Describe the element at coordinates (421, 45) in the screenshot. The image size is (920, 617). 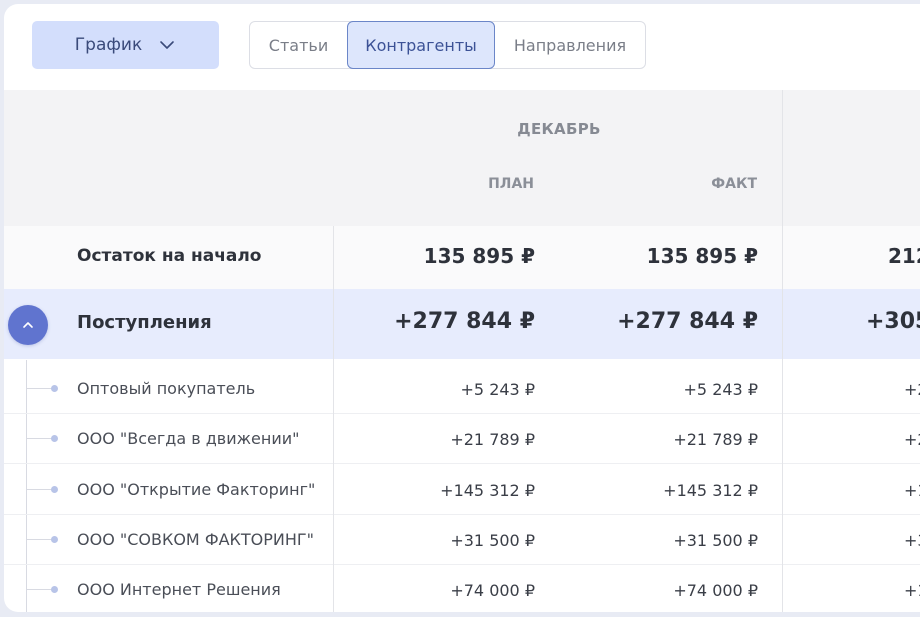
I see `tab-counterparties: Контрагенты` at that location.